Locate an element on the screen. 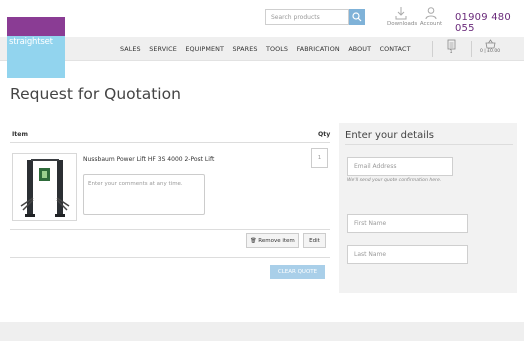 Image resolution: width=524 pixels, height=341 pixels. comments-textarea: Enter your comments at any time. is located at coordinates (144, 194).